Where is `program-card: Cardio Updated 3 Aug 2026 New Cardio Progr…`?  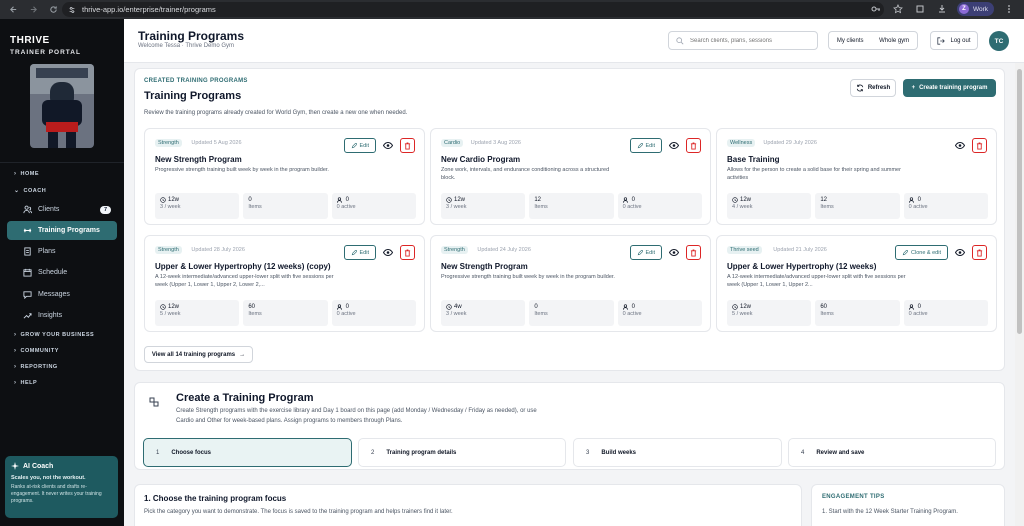 program-card: Cardio Updated 3 Aug 2026 New Cardio Progr… is located at coordinates (570, 176).